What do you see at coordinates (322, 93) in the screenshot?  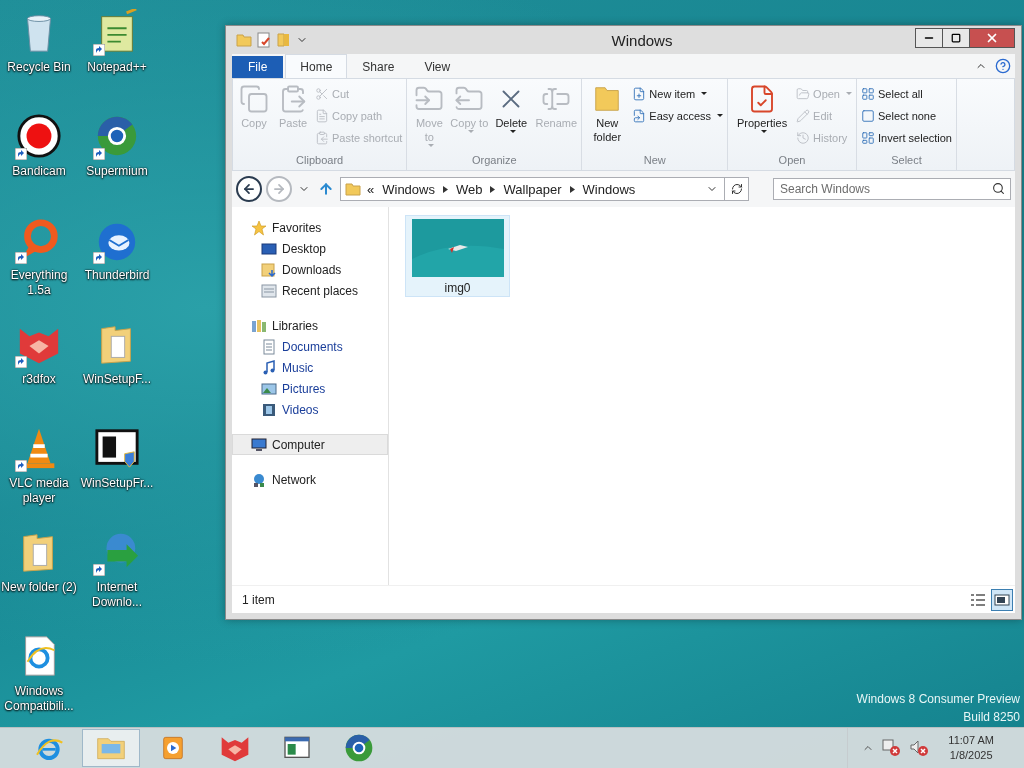 I see `scissors-icon` at bounding box center [322, 93].